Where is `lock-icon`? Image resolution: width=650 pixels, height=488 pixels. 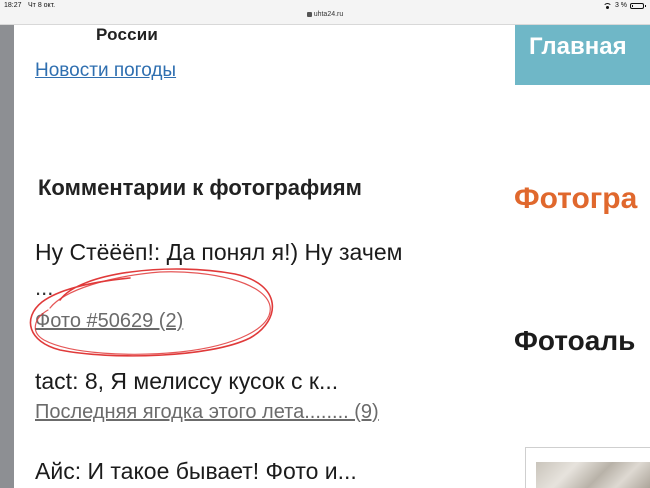
lock-icon is located at coordinates (309, 14).